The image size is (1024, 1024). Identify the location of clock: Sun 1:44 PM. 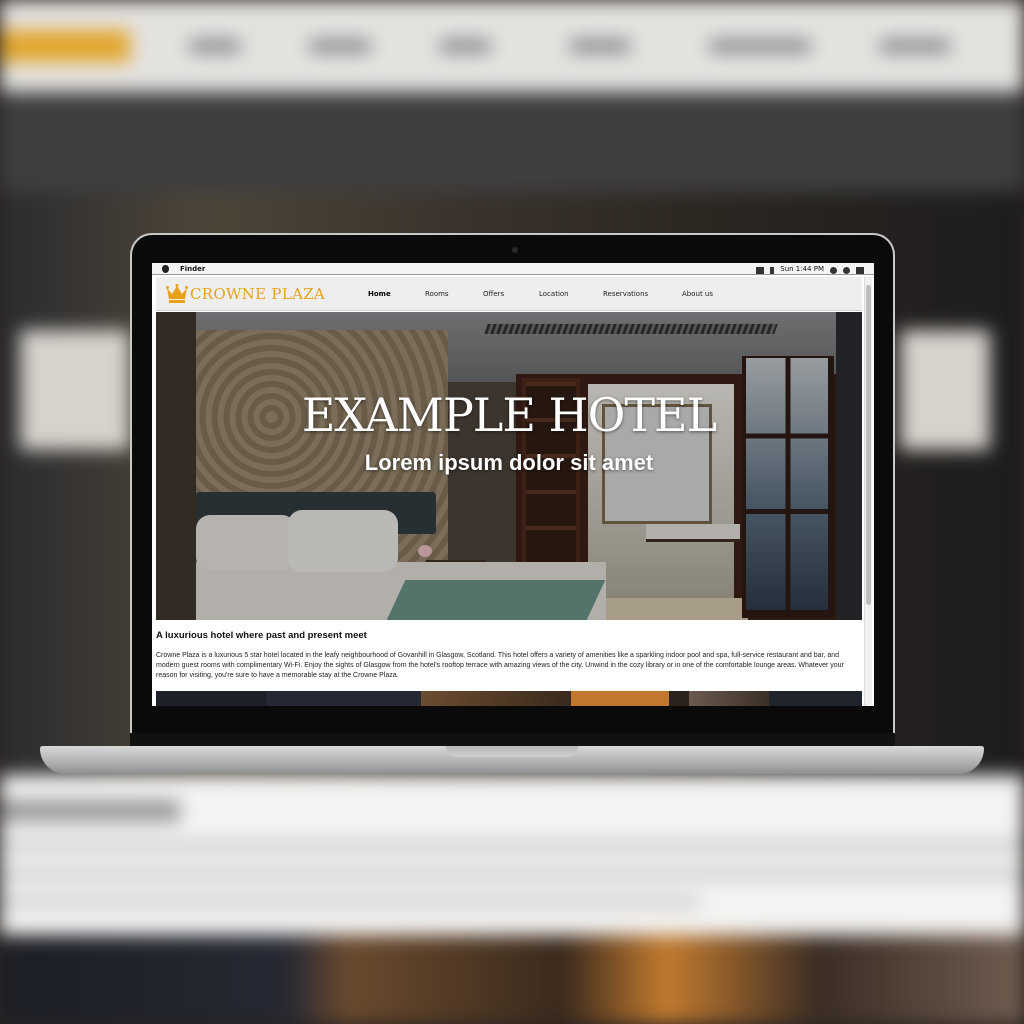
(802, 269).